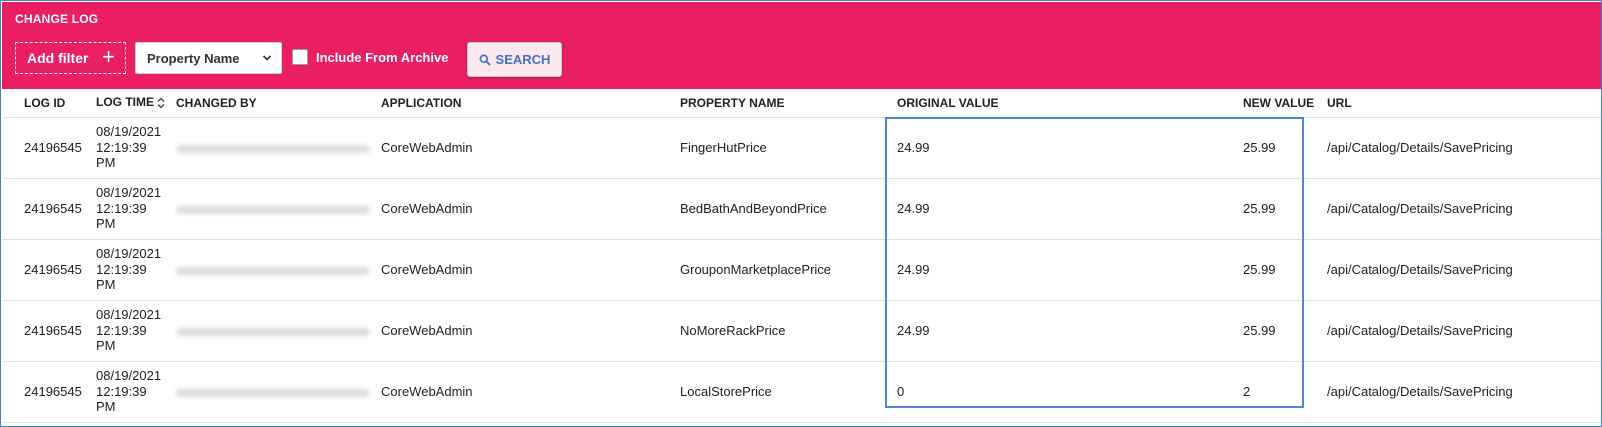 This screenshot has width=1602, height=427. What do you see at coordinates (193, 58) in the screenshot?
I see `property-select-value: Property Name` at bounding box center [193, 58].